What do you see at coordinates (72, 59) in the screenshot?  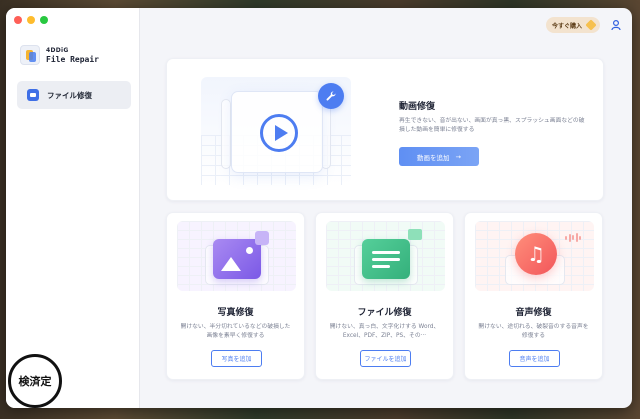 I see `product-name: File Repair` at bounding box center [72, 59].